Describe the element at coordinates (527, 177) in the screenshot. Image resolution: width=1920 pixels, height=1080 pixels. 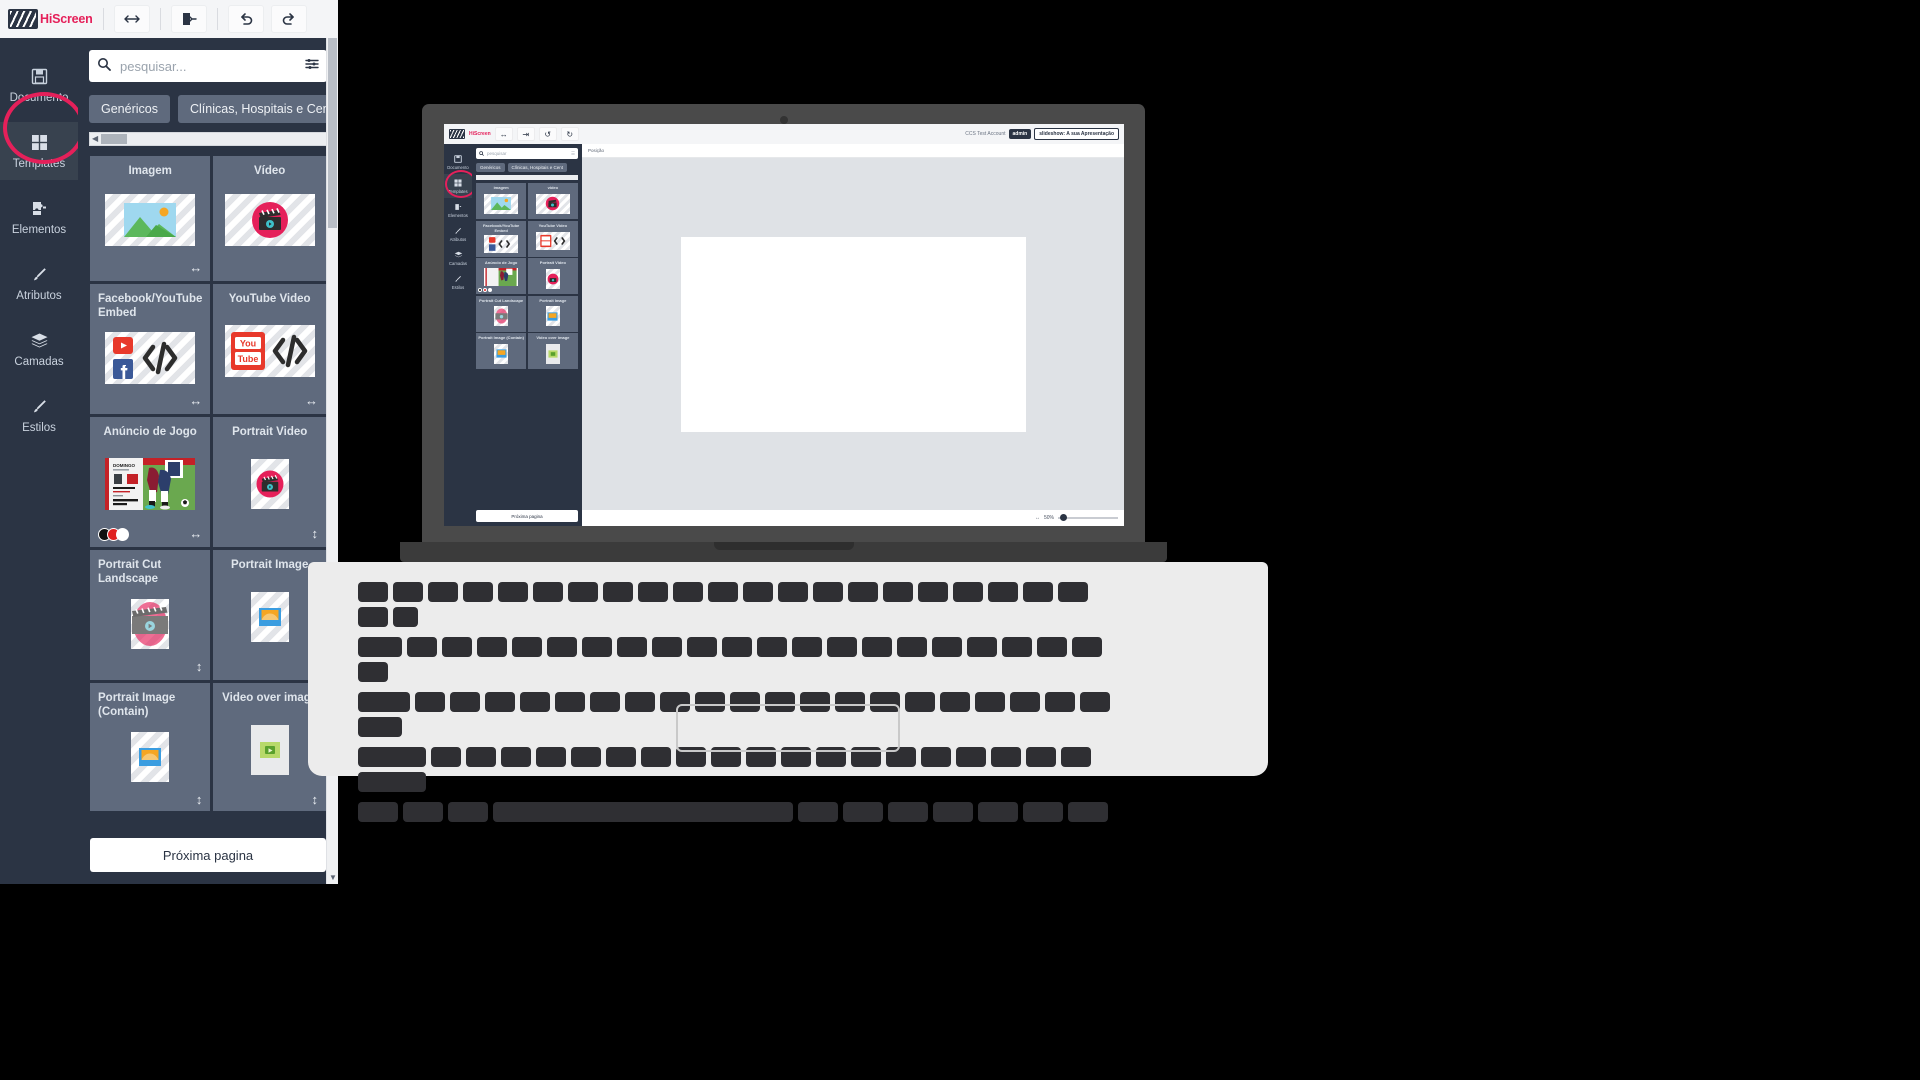
I see `category-scrollbar` at that location.